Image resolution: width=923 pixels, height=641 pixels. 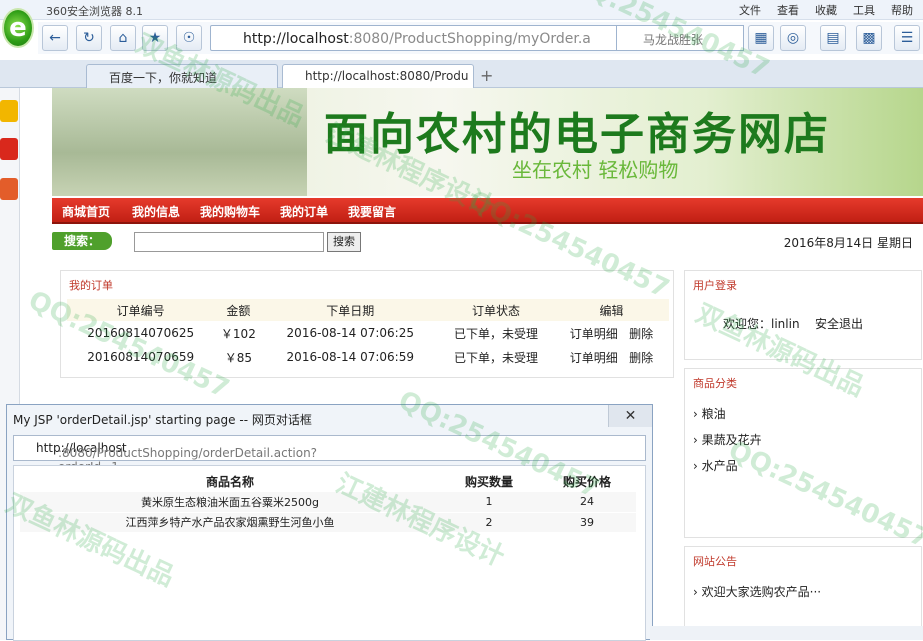 I want to click on panel-title: 网站公告, so click(x=715, y=561).